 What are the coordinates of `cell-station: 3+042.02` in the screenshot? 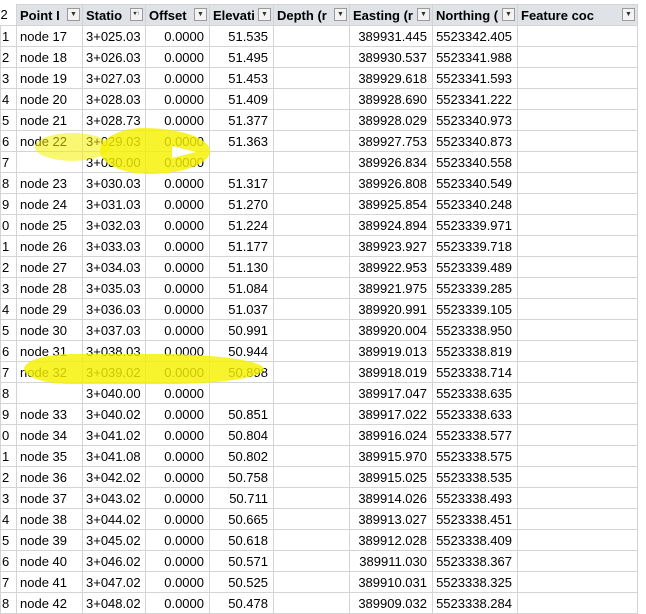 It's located at (114, 477).